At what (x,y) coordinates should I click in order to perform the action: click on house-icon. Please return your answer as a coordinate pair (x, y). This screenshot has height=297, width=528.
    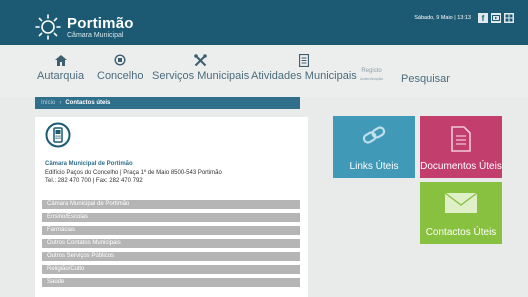
    Looking at the image, I should click on (60, 60).